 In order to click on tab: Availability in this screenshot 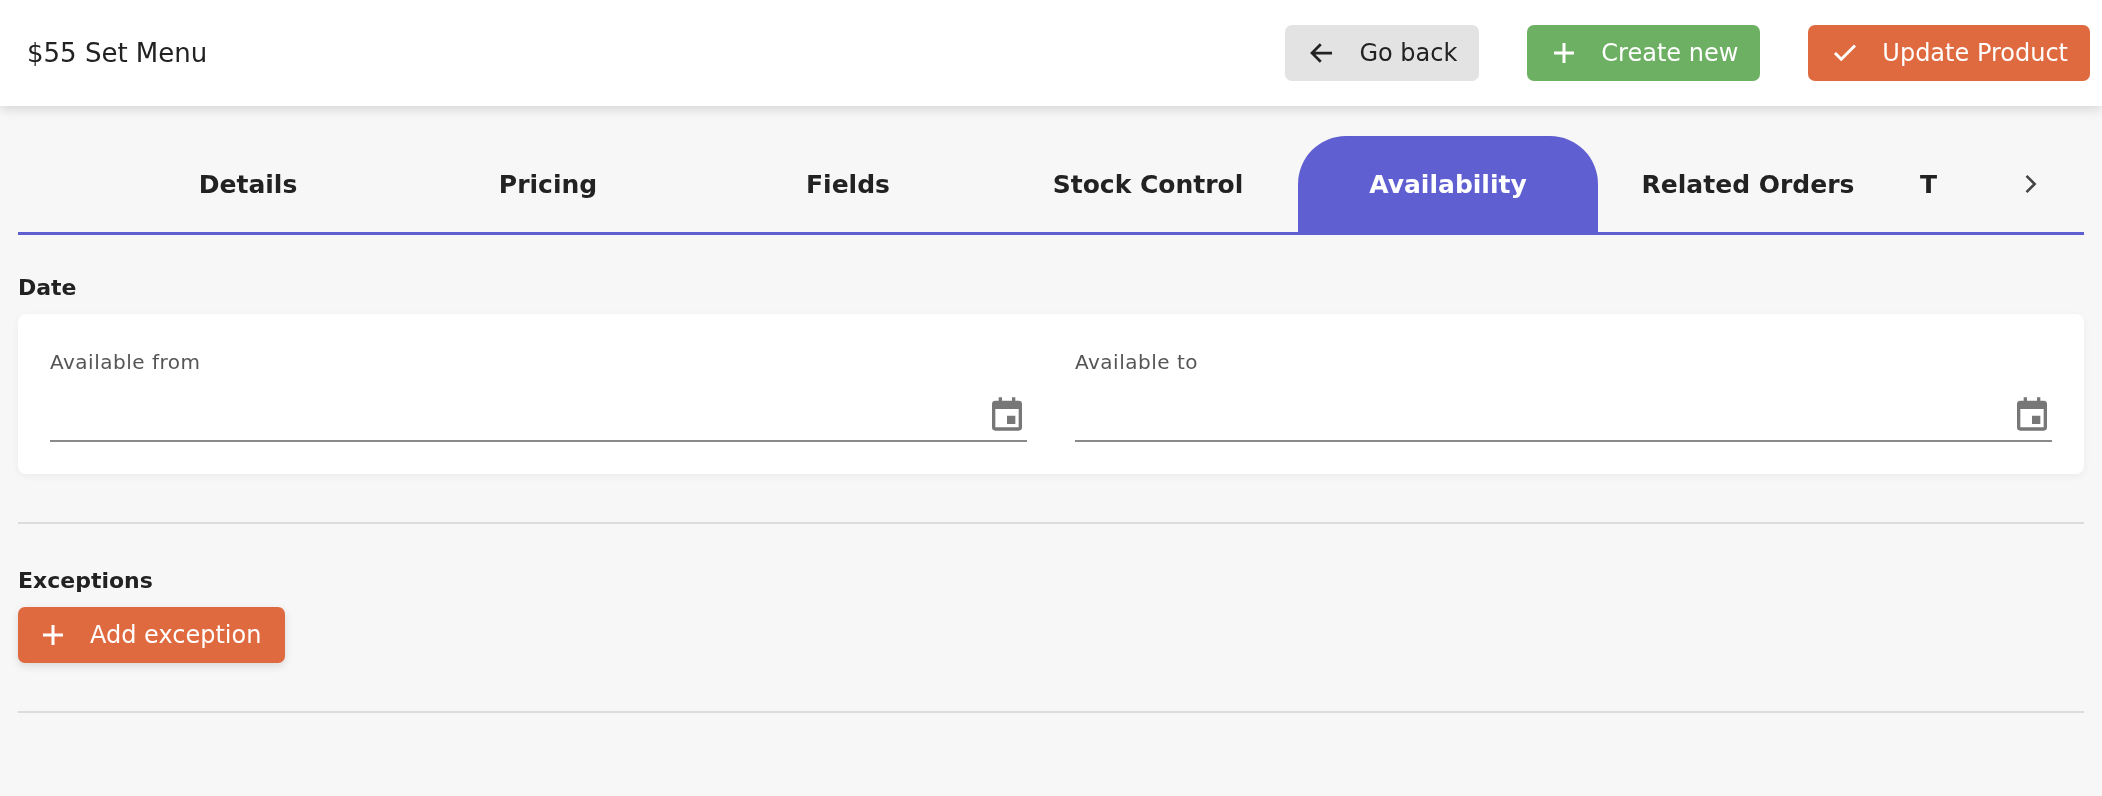, I will do `click(1448, 184)`.